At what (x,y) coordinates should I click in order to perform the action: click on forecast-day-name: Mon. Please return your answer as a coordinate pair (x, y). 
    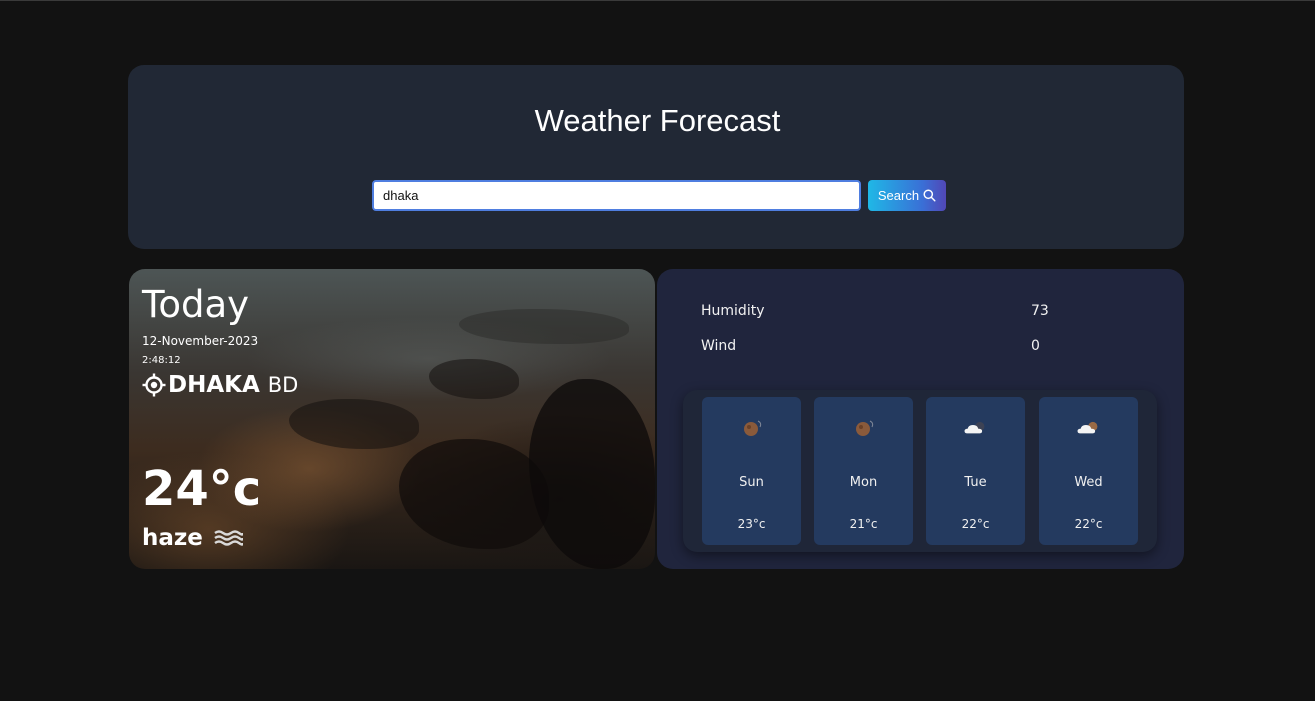
    Looking at the image, I should click on (863, 482).